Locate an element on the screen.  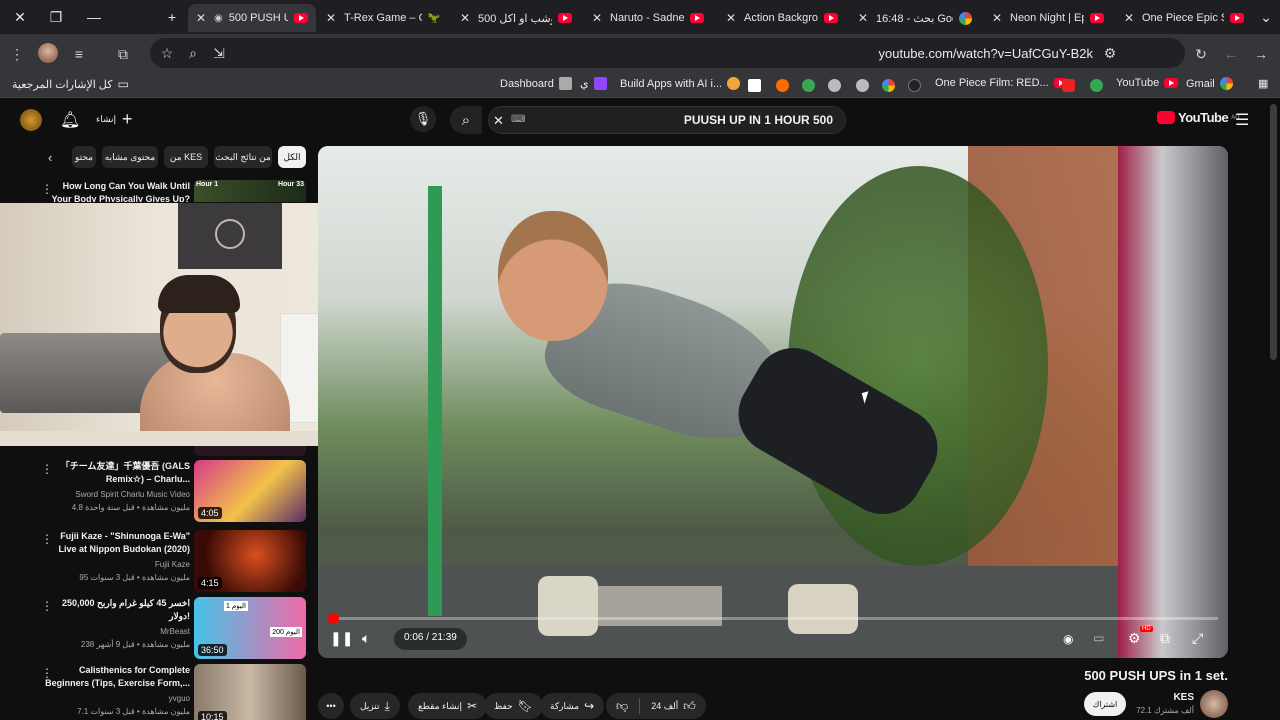
keyboard-icon: ⌨ is located at coordinates (518, 119).